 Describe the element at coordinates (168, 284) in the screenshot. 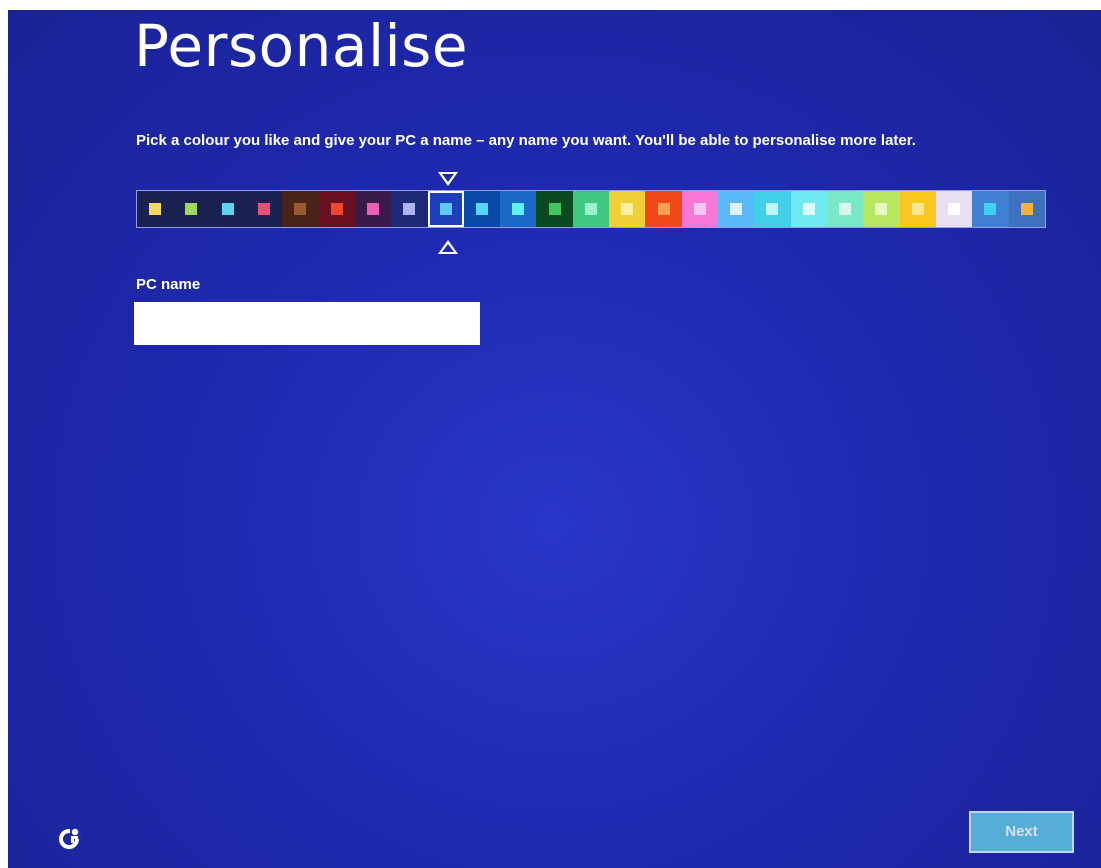

I see `pc-name-label: PC name` at that location.